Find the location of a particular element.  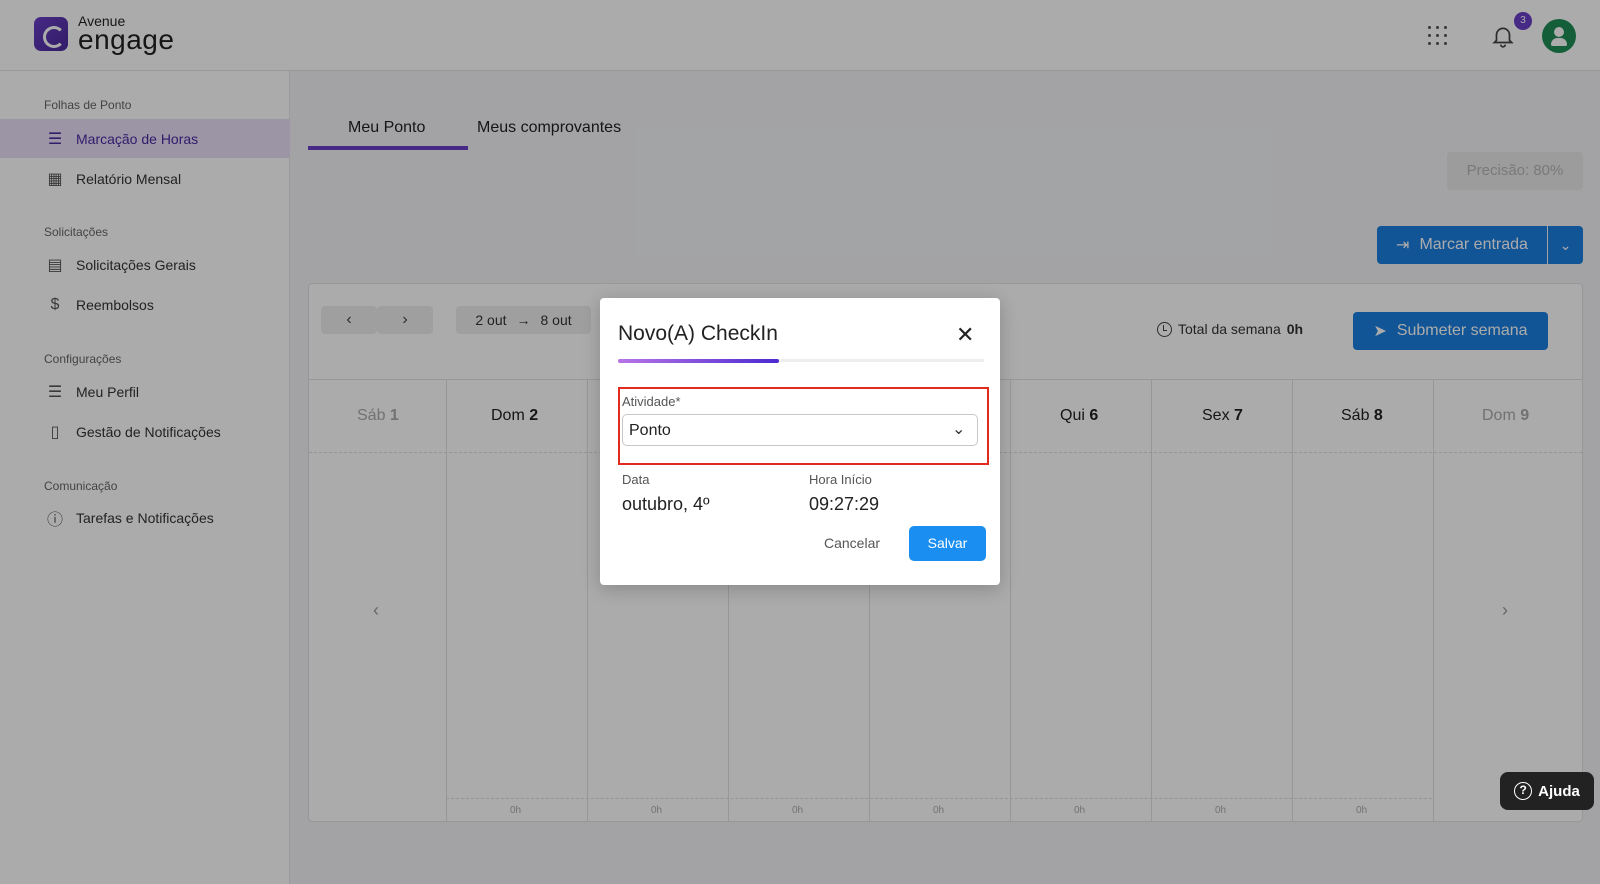

date-value: outubro, 4º is located at coordinates (666, 504).